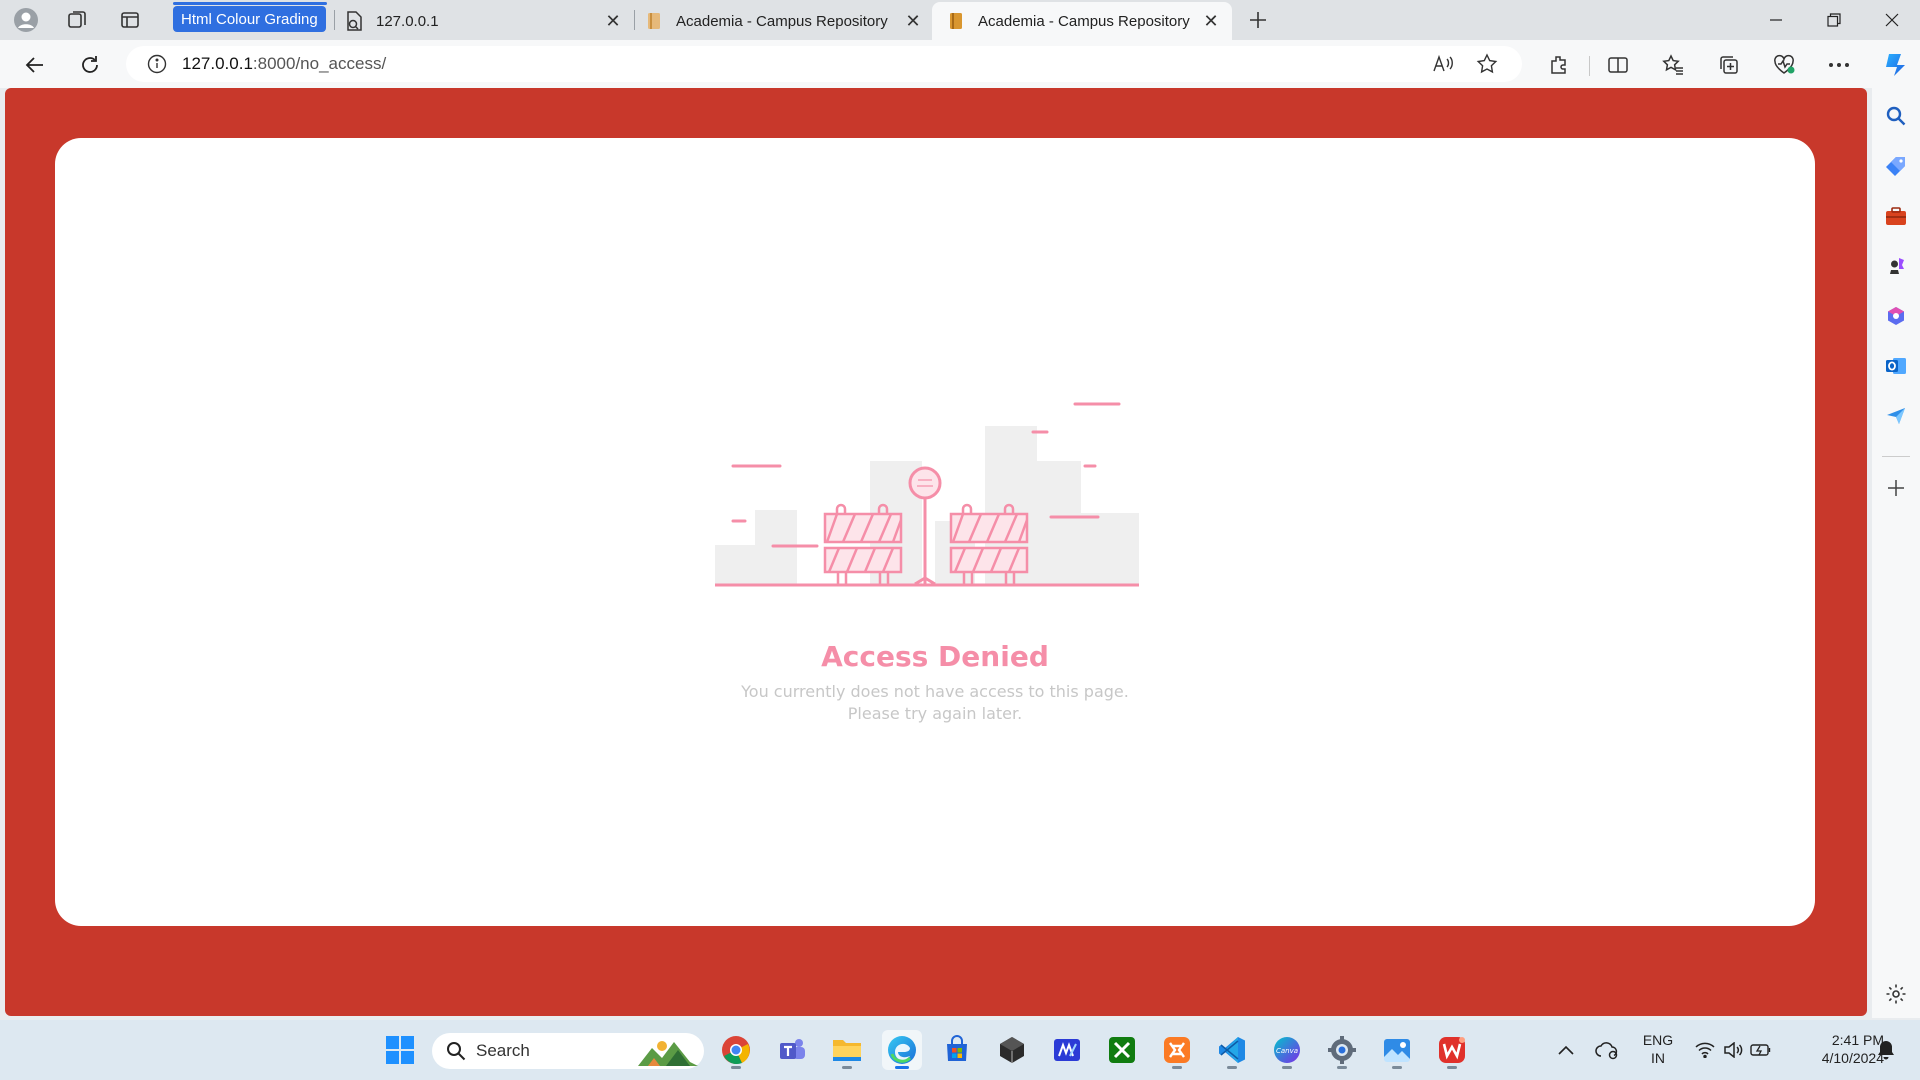 The width and height of the screenshot is (1920, 1080). Describe the element at coordinates (1589, 66) in the screenshot. I see `toolbar-separator` at that location.